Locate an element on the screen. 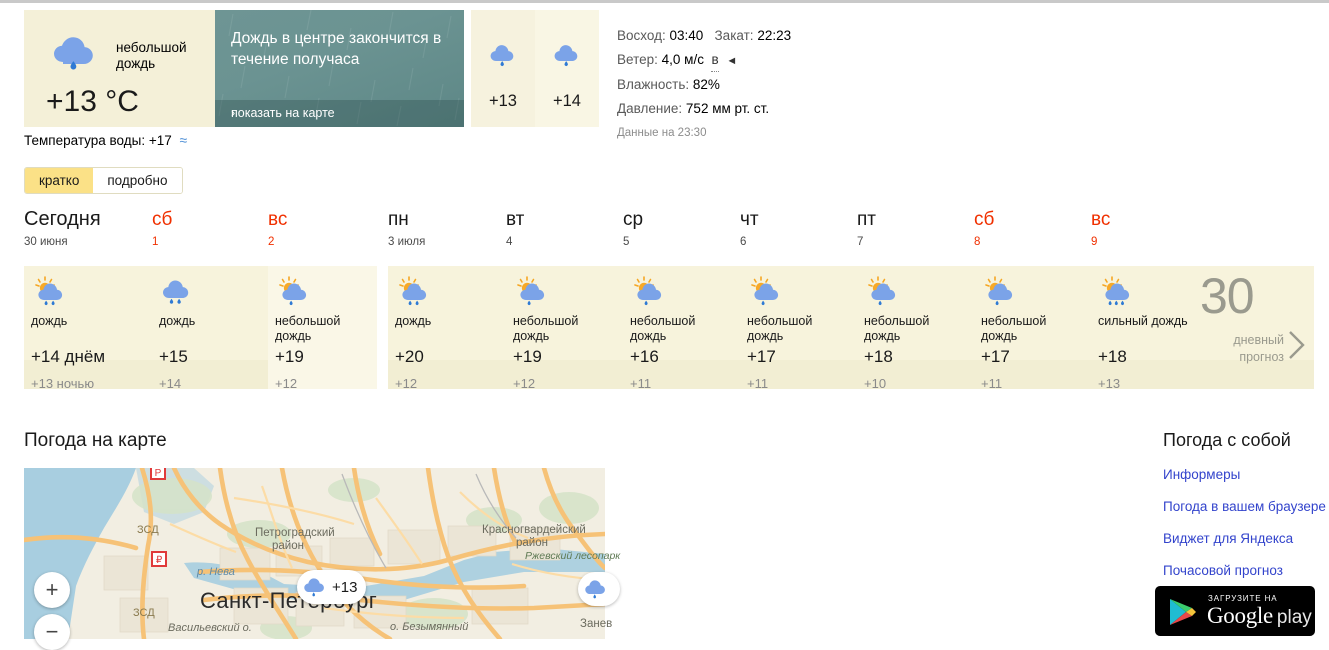 This screenshot has width=1329, height=650. day-name: пн is located at coordinates (398, 219).